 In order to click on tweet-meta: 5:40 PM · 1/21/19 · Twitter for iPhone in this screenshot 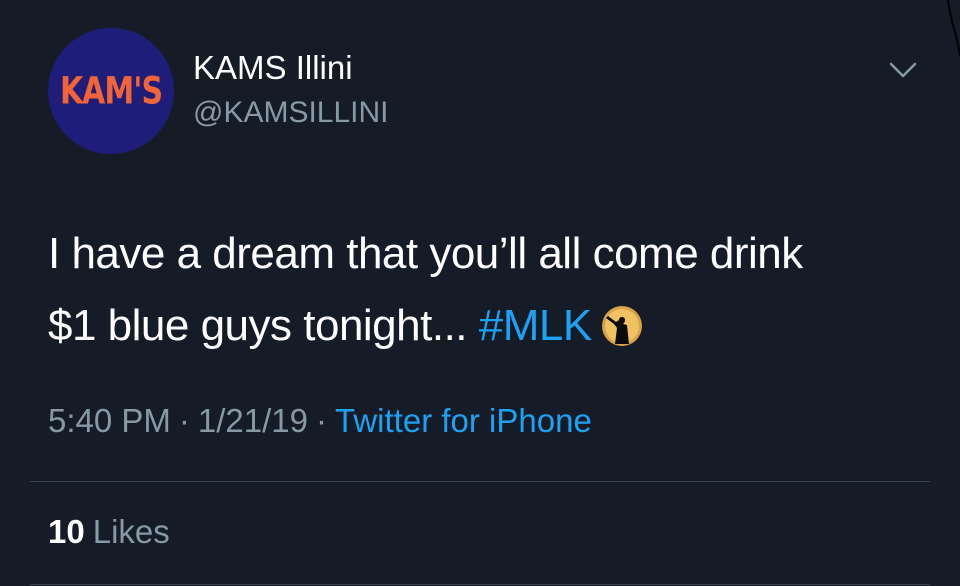, I will do `click(320, 421)`.